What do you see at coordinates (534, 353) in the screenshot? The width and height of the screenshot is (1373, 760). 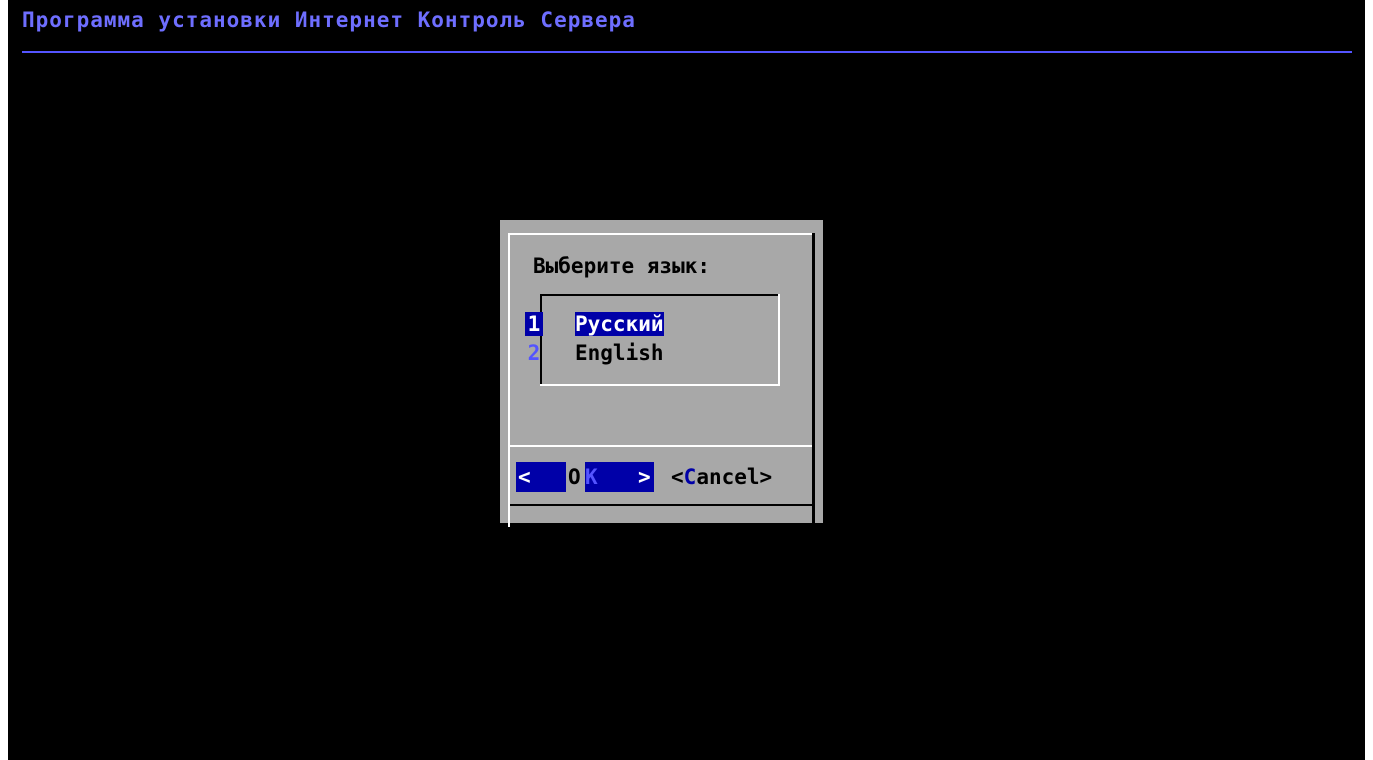 I see `menu-item-tag: 2` at bounding box center [534, 353].